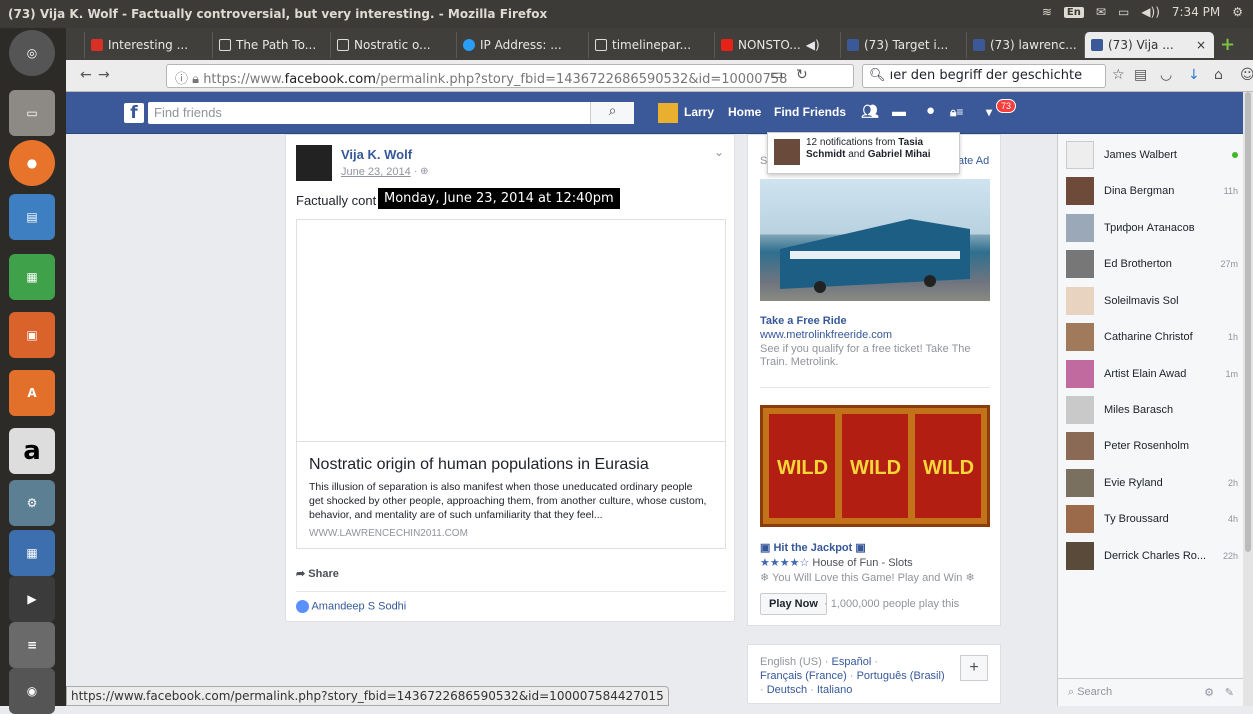  What do you see at coordinates (989, 112) in the screenshot?
I see `account-menu-chevron-down-icon: ▾` at bounding box center [989, 112].